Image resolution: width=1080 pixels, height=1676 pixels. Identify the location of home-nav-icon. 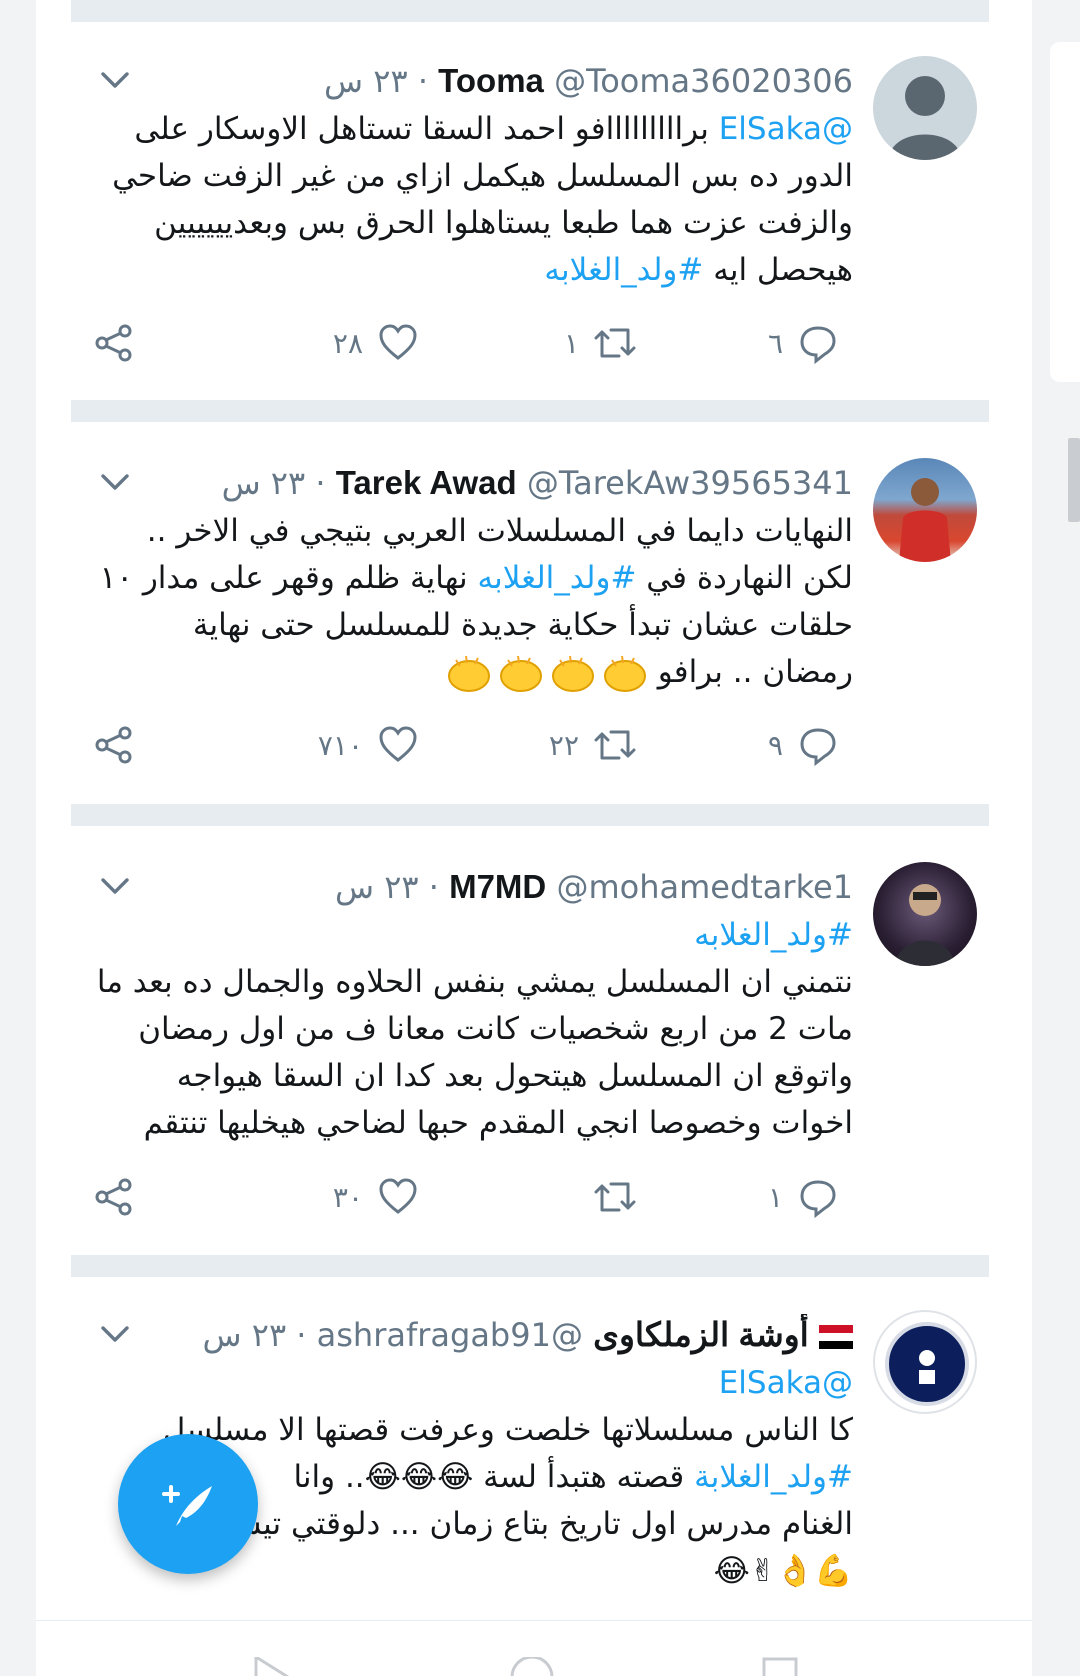
(532, 1666).